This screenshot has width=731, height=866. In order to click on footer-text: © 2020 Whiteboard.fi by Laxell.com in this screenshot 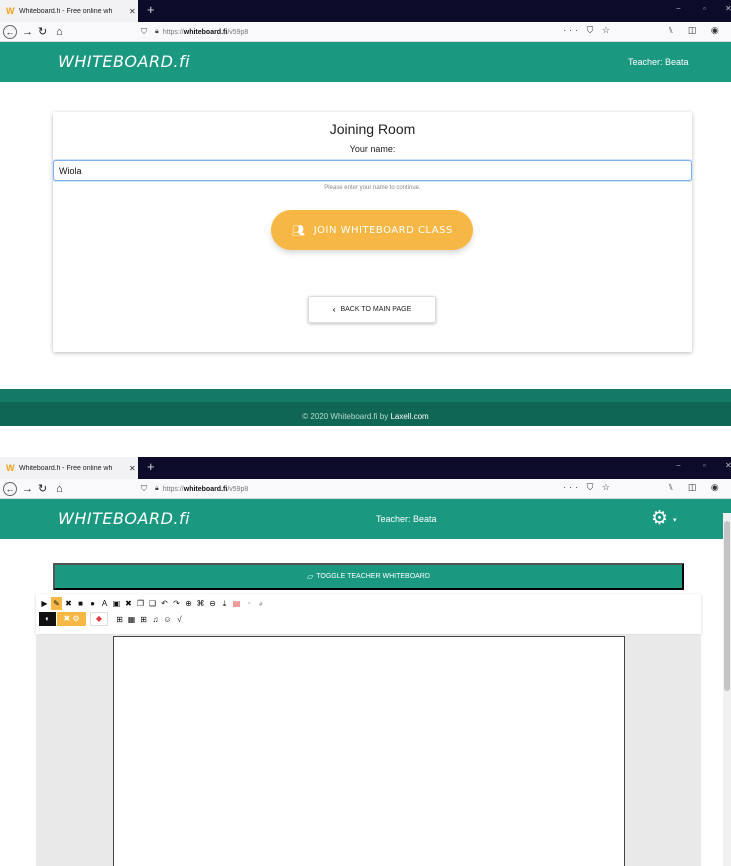, I will do `click(365, 416)`.